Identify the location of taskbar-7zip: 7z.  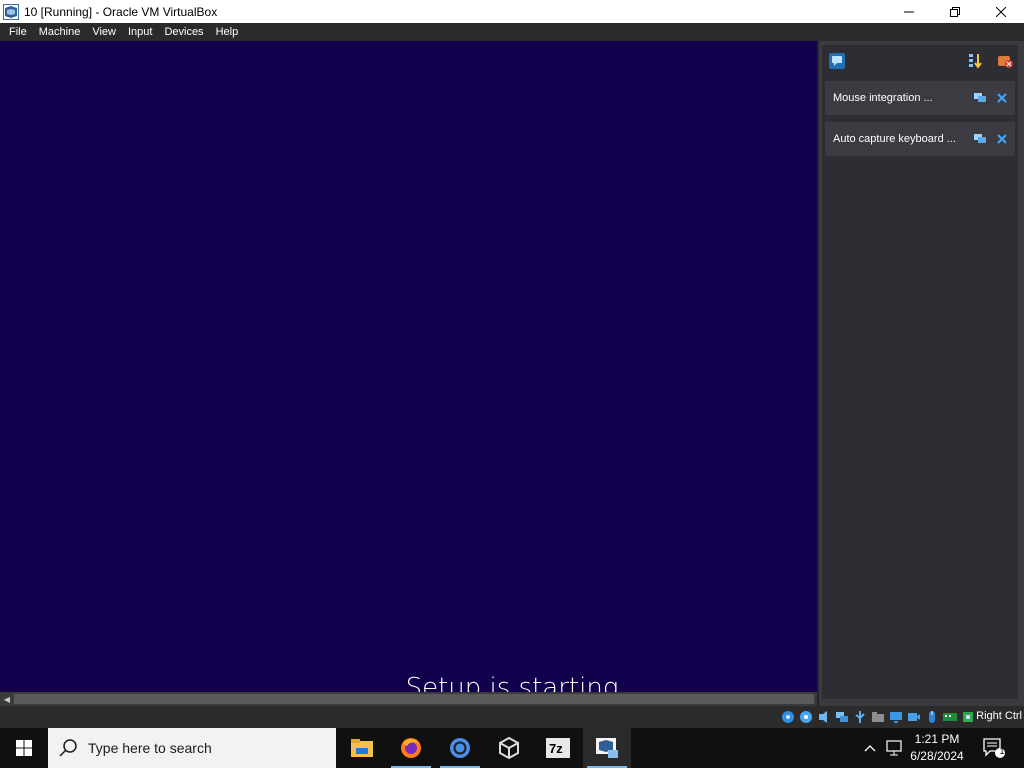
(558, 748).